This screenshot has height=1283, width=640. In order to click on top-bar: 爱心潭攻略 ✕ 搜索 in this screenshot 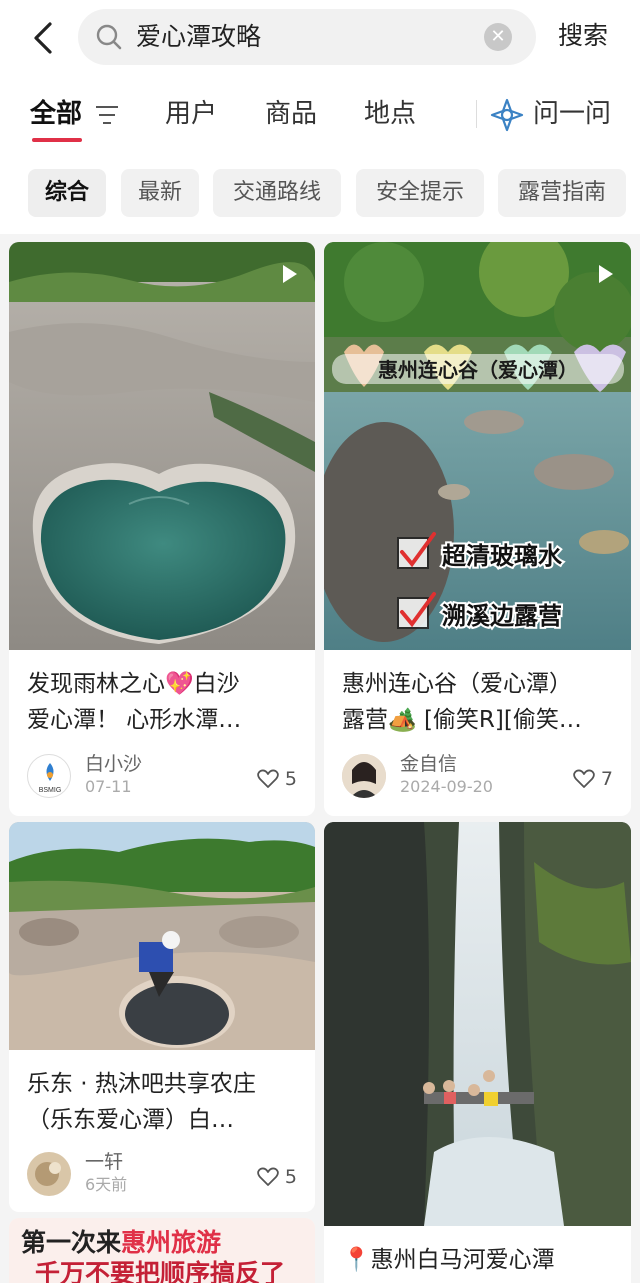, I will do `click(320, 38)`.